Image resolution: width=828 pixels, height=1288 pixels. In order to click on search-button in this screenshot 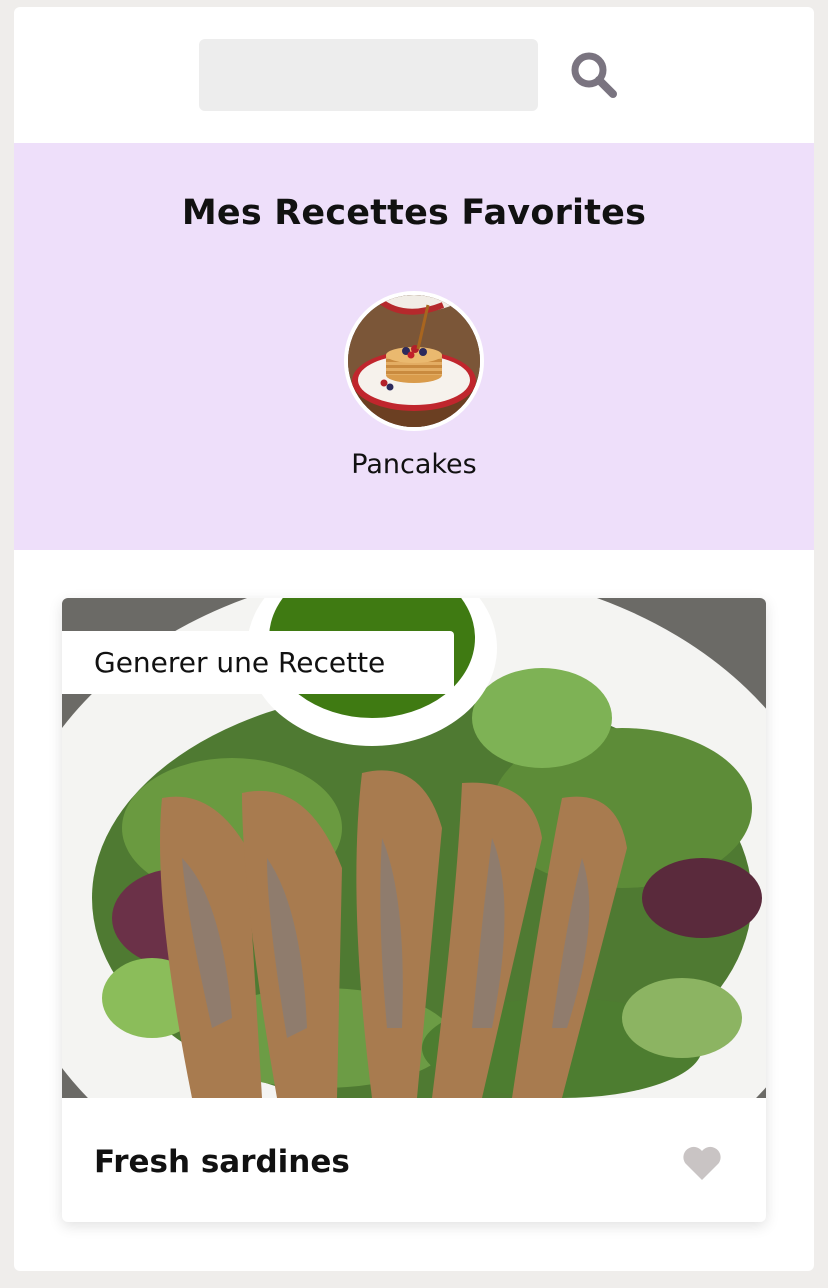, I will do `click(594, 75)`.